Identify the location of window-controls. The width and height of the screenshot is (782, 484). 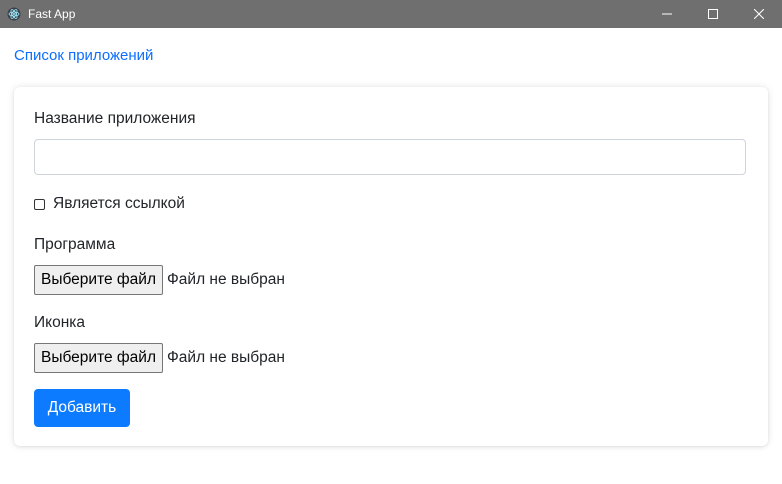
(713, 14).